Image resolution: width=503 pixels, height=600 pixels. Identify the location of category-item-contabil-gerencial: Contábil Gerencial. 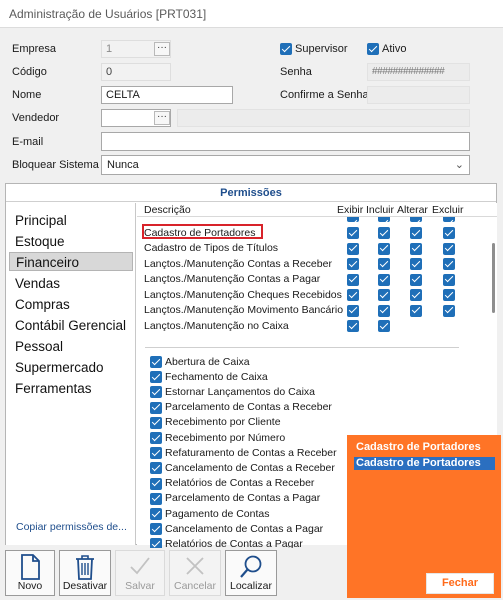
(71, 325).